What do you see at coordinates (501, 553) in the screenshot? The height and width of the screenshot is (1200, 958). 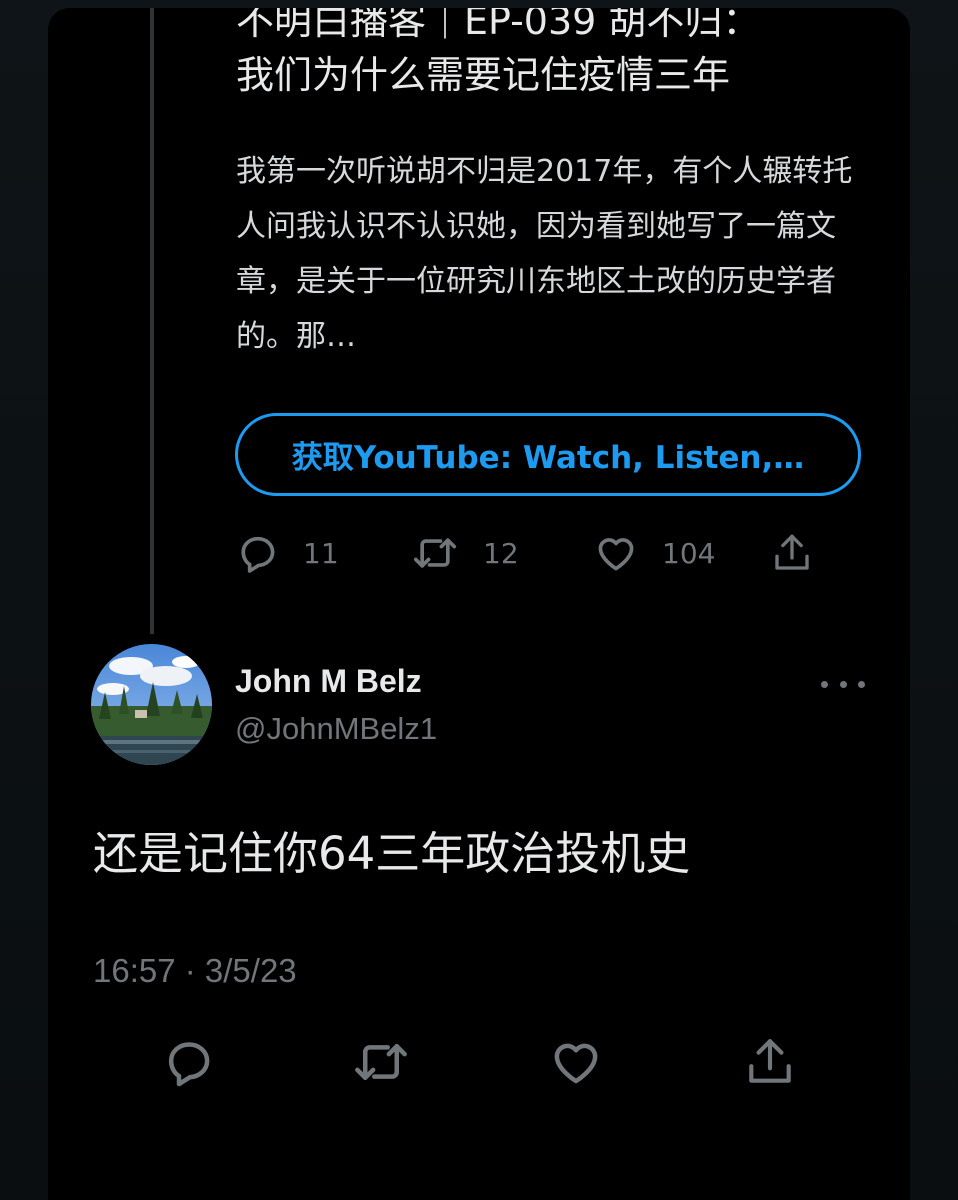 I see `retweet-count: 12` at bounding box center [501, 553].